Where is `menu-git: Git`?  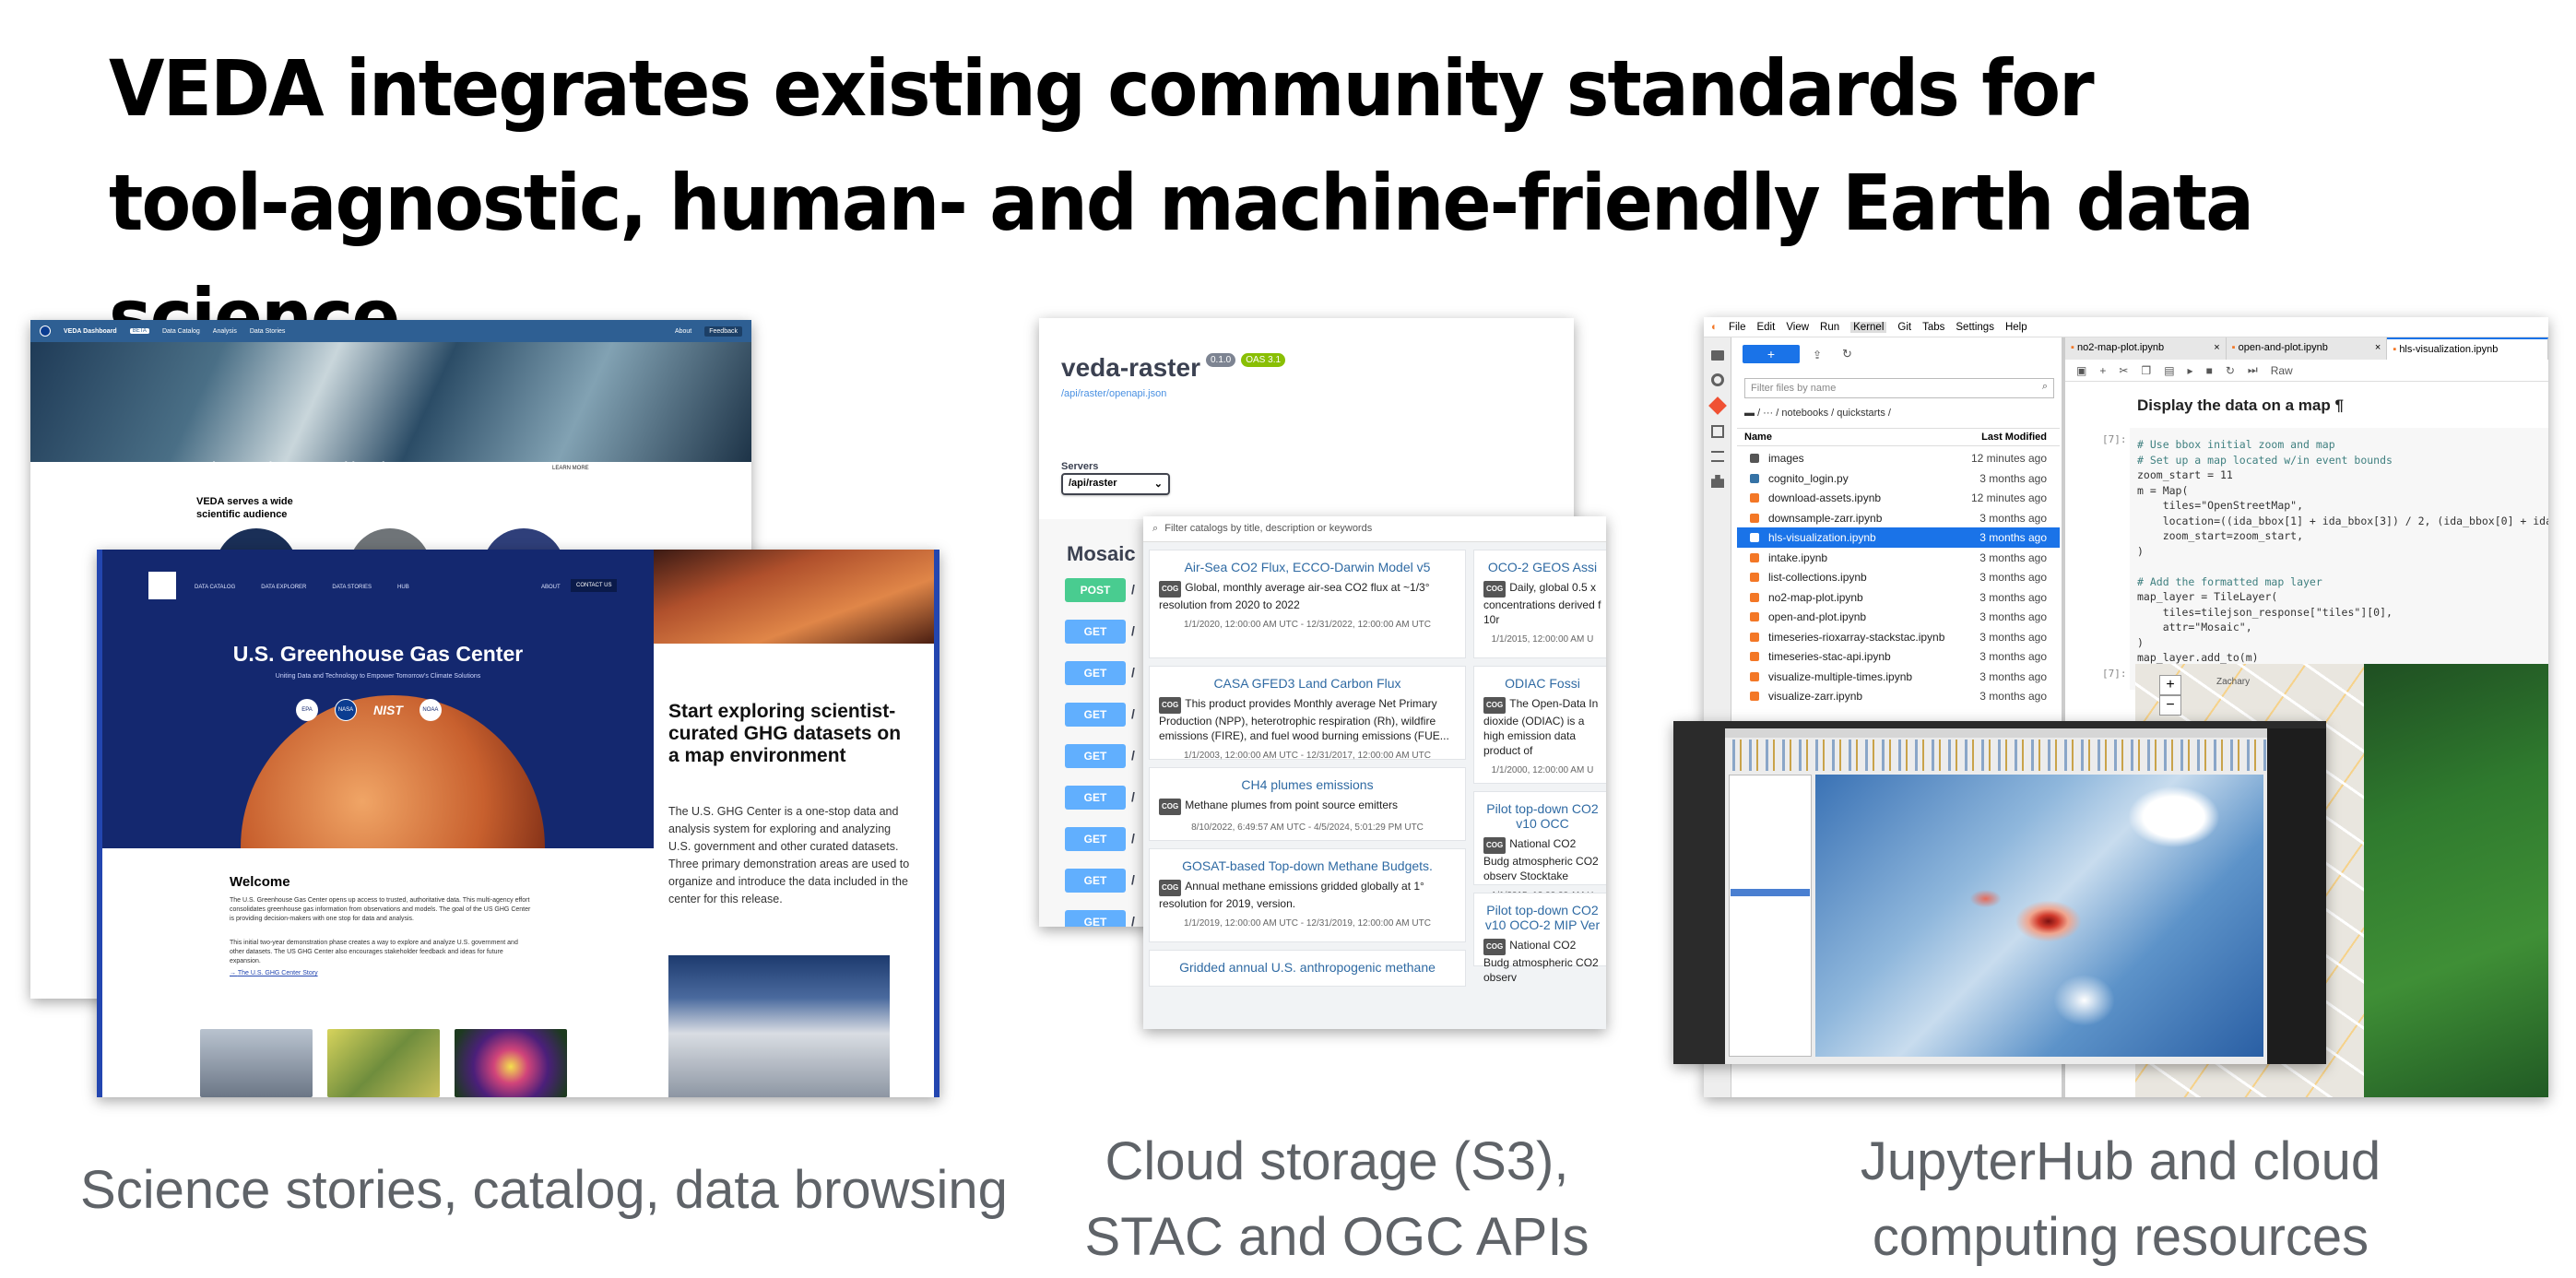 menu-git: Git is located at coordinates (1904, 328).